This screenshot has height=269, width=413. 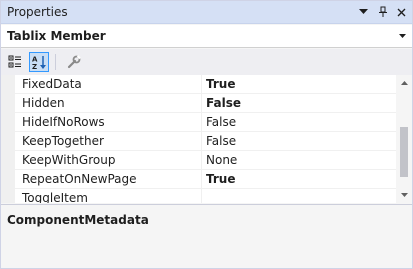 What do you see at coordinates (78, 220) in the screenshot?
I see `description-title: ComponentMetadata` at bounding box center [78, 220].